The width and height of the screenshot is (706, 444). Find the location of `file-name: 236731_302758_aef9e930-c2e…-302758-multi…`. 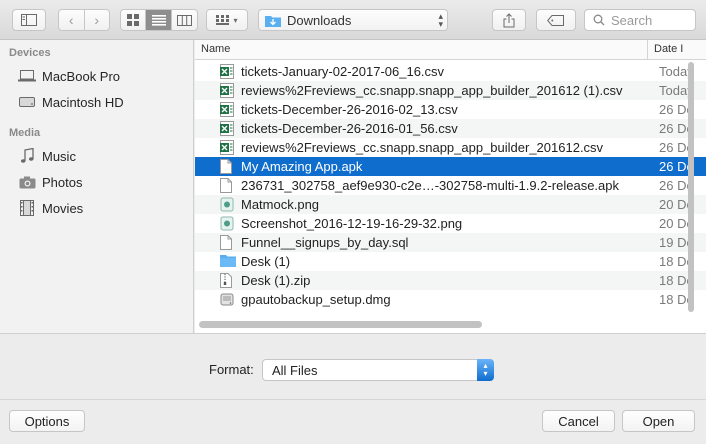

file-name: 236731_302758_aef9e930-c2e…-302758-multi… is located at coordinates (430, 185).